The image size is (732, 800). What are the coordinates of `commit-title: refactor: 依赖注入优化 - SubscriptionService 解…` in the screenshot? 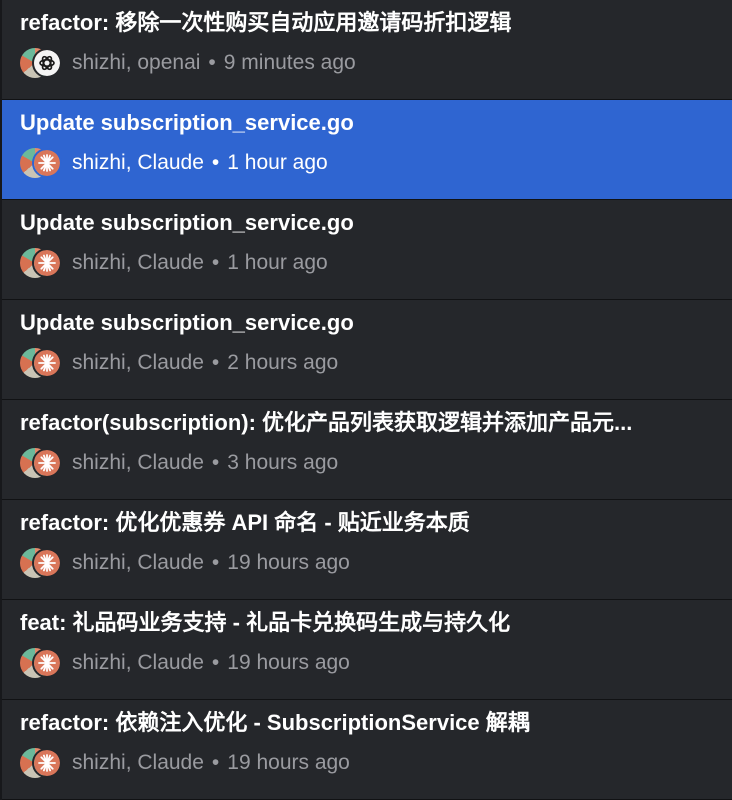 It's located at (275, 722).